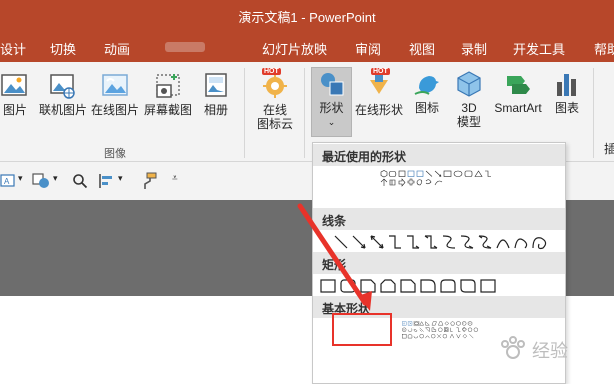 This screenshot has height=384, width=614. I want to click on watermark: 经验, so click(553, 348).